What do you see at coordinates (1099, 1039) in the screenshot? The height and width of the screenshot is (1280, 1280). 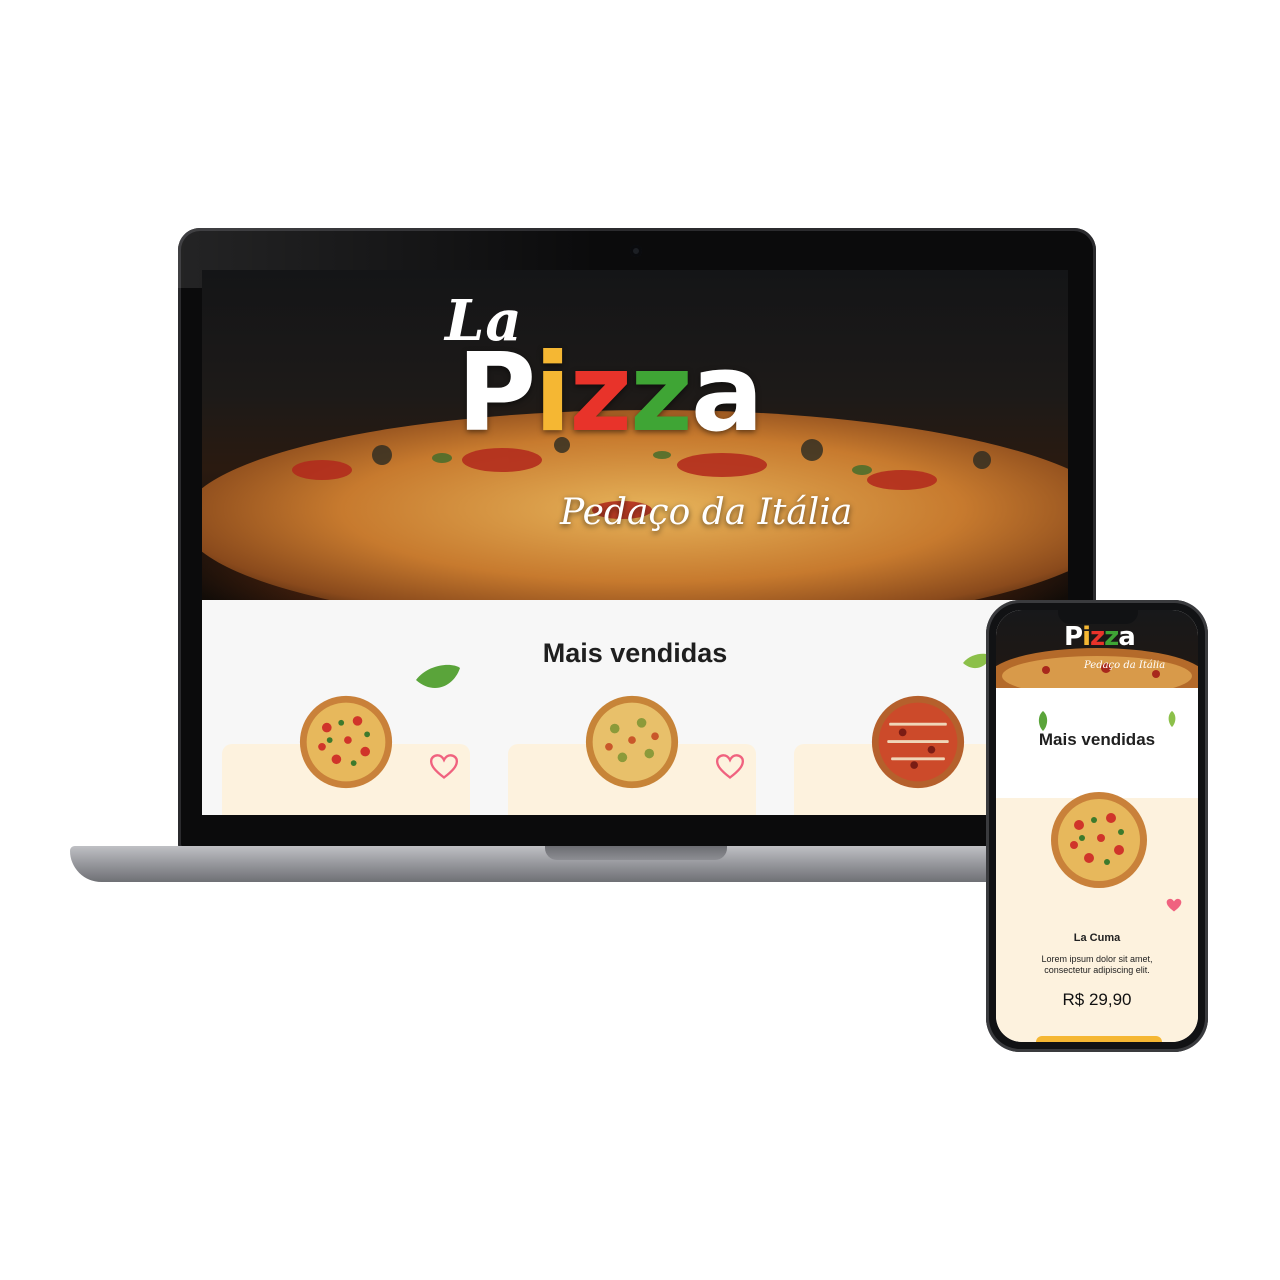 I see `add-to-cart-button` at bounding box center [1099, 1039].